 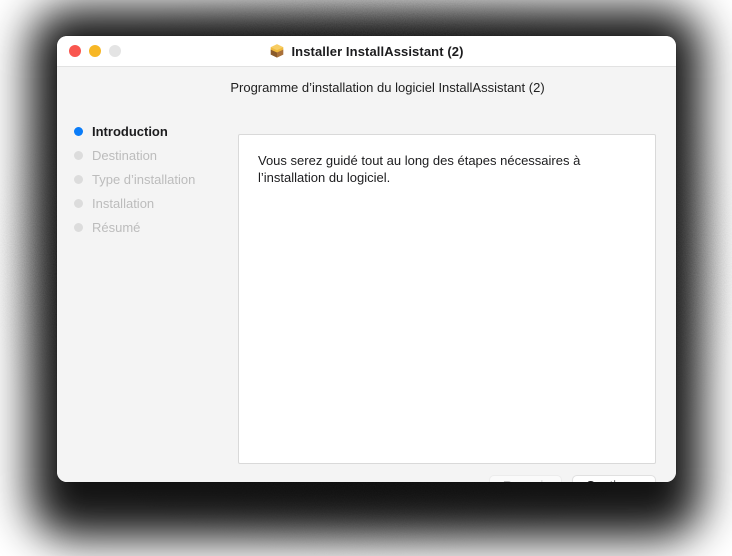 I want to click on window-title-group: Installer InstallAssistant (2), so click(x=366, y=51).